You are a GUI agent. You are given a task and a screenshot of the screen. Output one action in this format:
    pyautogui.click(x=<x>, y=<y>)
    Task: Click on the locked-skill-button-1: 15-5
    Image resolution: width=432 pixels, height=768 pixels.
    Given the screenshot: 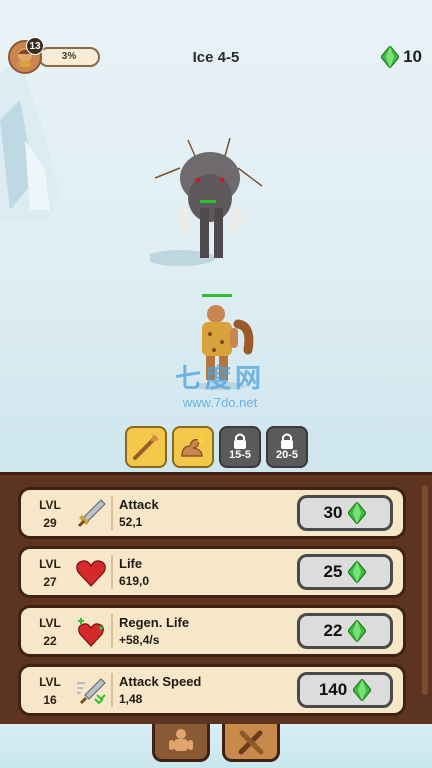 What is the action you would take?
    pyautogui.click(x=240, y=447)
    